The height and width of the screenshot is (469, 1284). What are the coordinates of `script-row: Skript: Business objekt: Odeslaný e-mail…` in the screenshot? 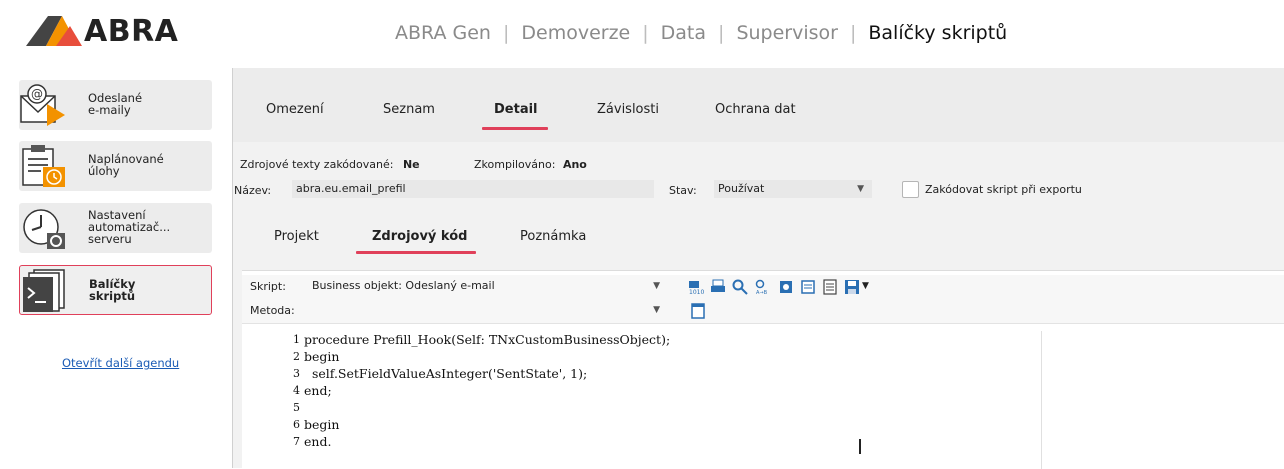 It's located at (763, 287).